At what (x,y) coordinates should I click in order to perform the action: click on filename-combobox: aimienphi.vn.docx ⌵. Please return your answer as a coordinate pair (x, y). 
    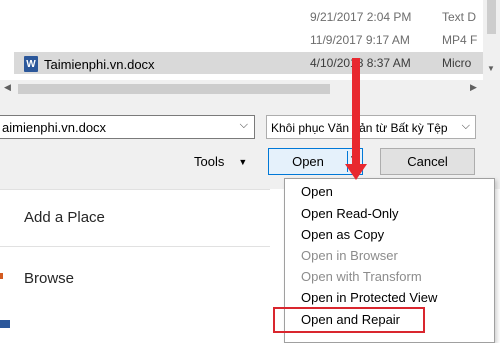
    Looking at the image, I should click on (127, 127).